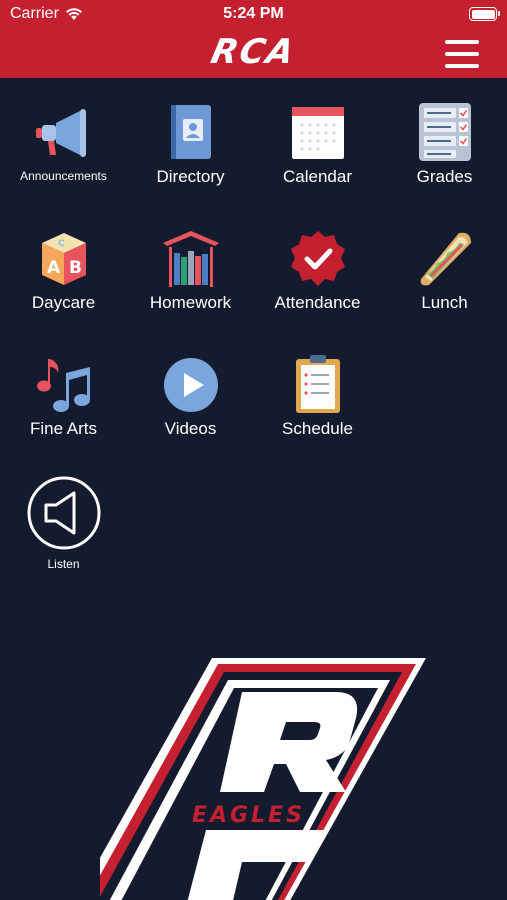 Image resolution: width=507 pixels, height=900 pixels. What do you see at coordinates (317, 176) in the screenshot?
I see `tile-label: Calendar` at bounding box center [317, 176].